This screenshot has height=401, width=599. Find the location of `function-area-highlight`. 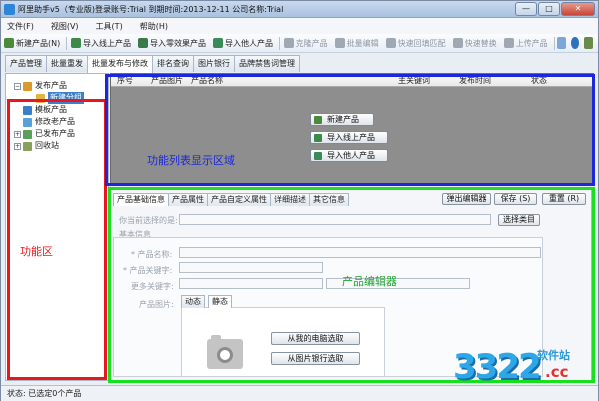

function-area-highlight is located at coordinates (57, 239).